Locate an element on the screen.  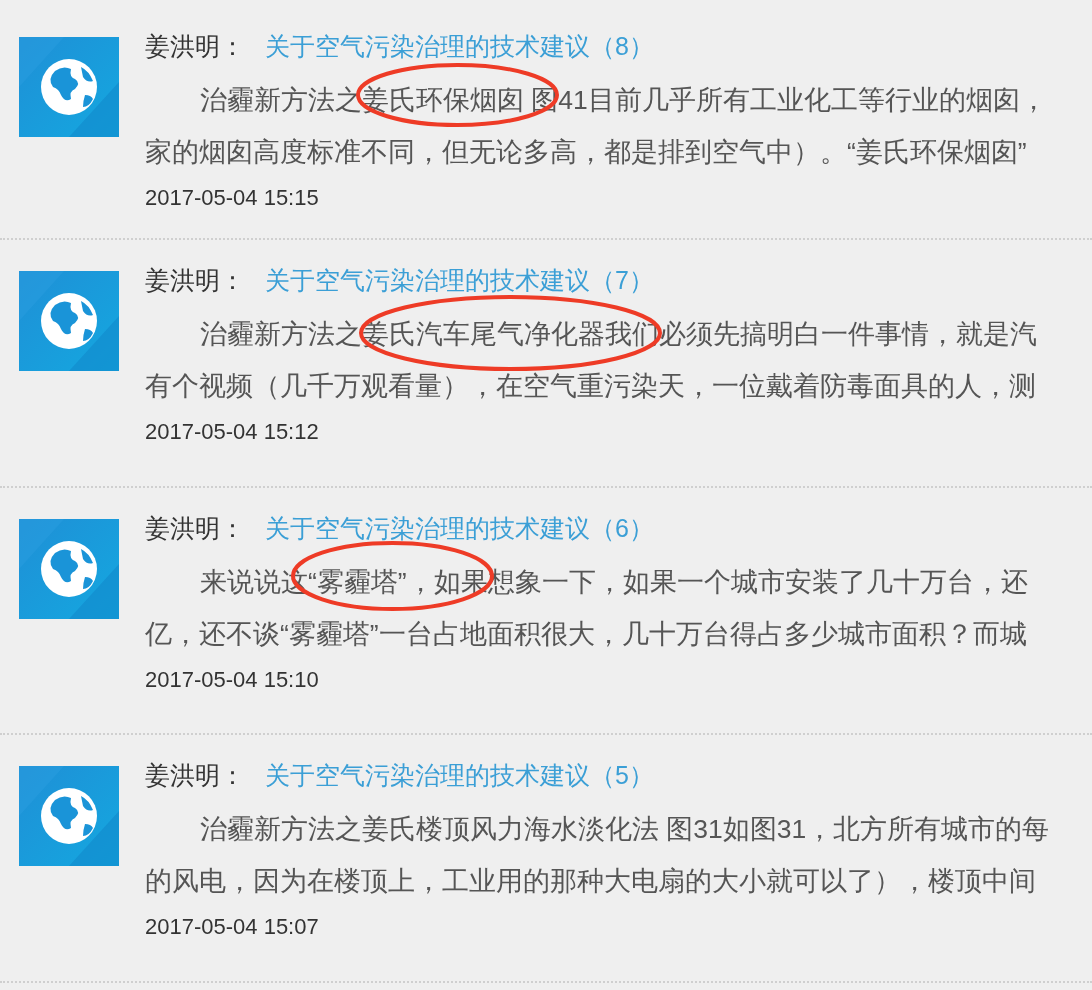
post-title-link: 关于空气污染治理的技术建议（7） is located at coordinates (459, 280).